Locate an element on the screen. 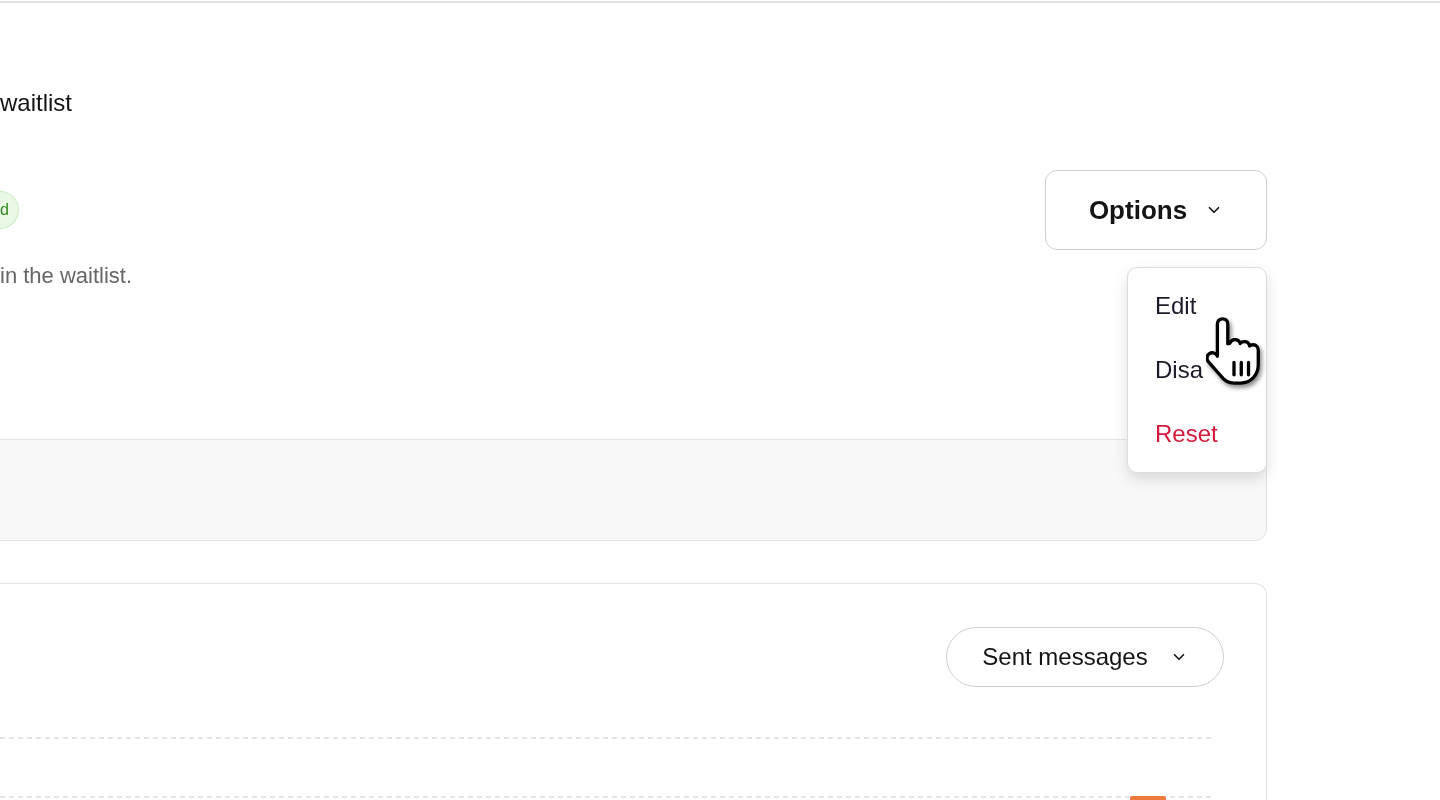 The height and width of the screenshot is (800, 1440). description-text: in the waitlist. is located at coordinates (66, 276).